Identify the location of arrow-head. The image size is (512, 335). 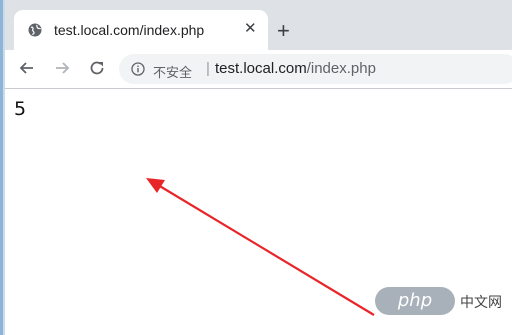
(155, 185).